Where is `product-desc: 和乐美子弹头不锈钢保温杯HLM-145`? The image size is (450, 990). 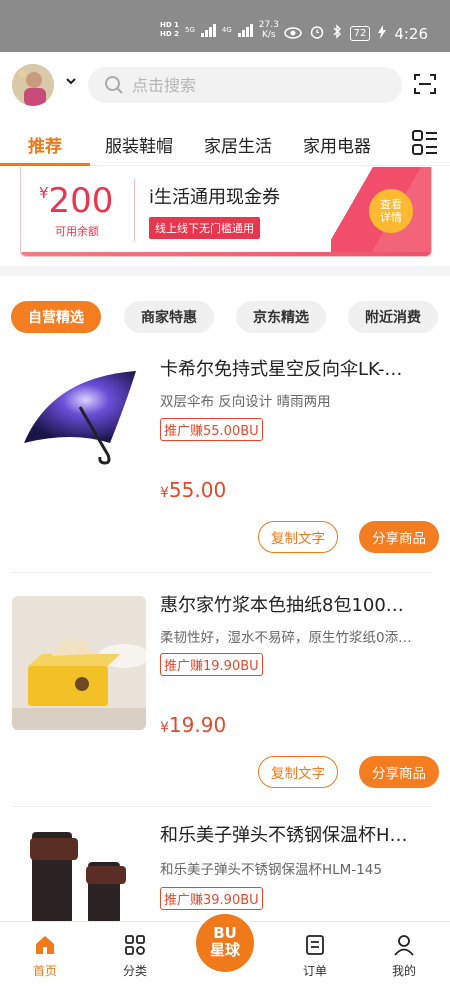
product-desc: 和乐美子弹头不锈钢保温杯HLM-145 is located at coordinates (271, 870).